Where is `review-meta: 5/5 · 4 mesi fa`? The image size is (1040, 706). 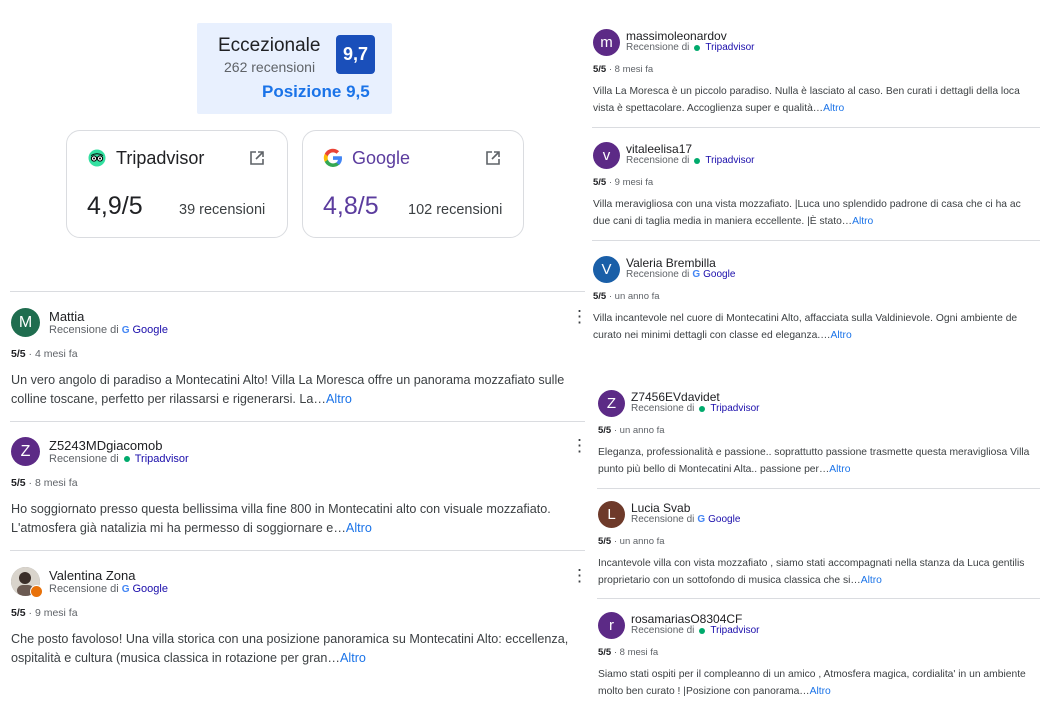 review-meta: 5/5 · 4 mesi fa is located at coordinates (44, 354).